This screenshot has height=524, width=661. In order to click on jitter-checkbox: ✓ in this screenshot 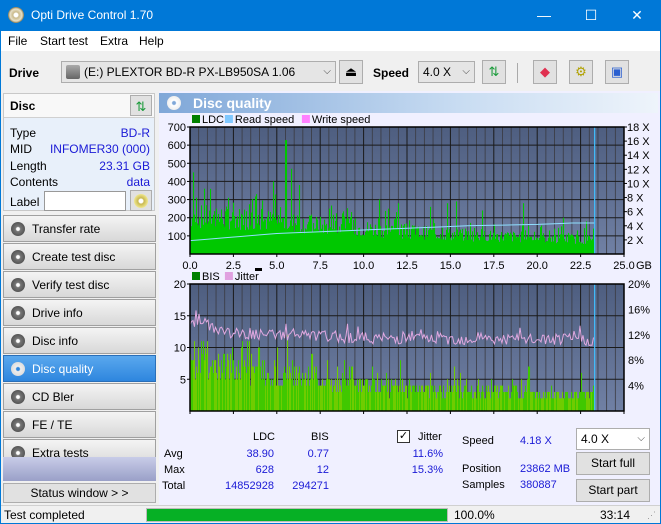, I will do `click(403, 436)`.